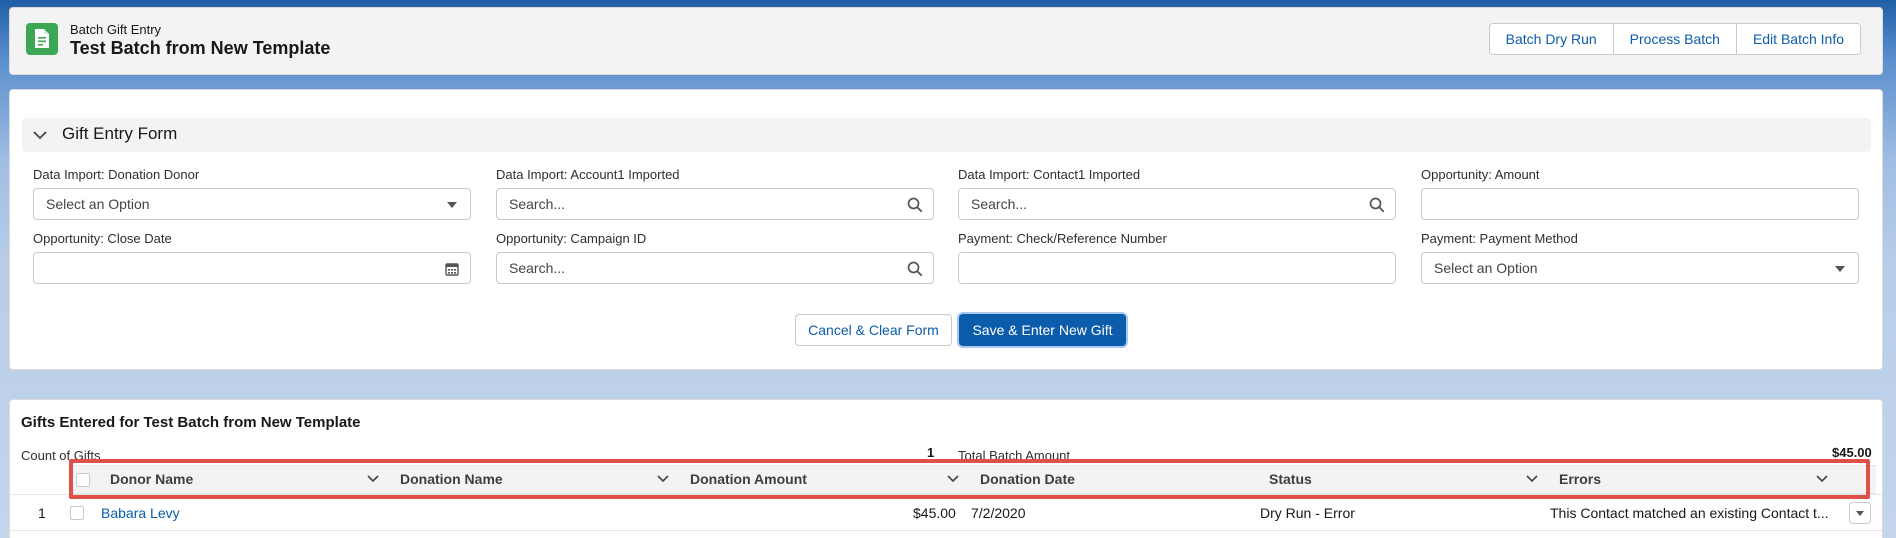 The image size is (1896, 538). What do you see at coordinates (588, 174) in the screenshot?
I see `field-label: Data Import: Account1 Imported` at bounding box center [588, 174].